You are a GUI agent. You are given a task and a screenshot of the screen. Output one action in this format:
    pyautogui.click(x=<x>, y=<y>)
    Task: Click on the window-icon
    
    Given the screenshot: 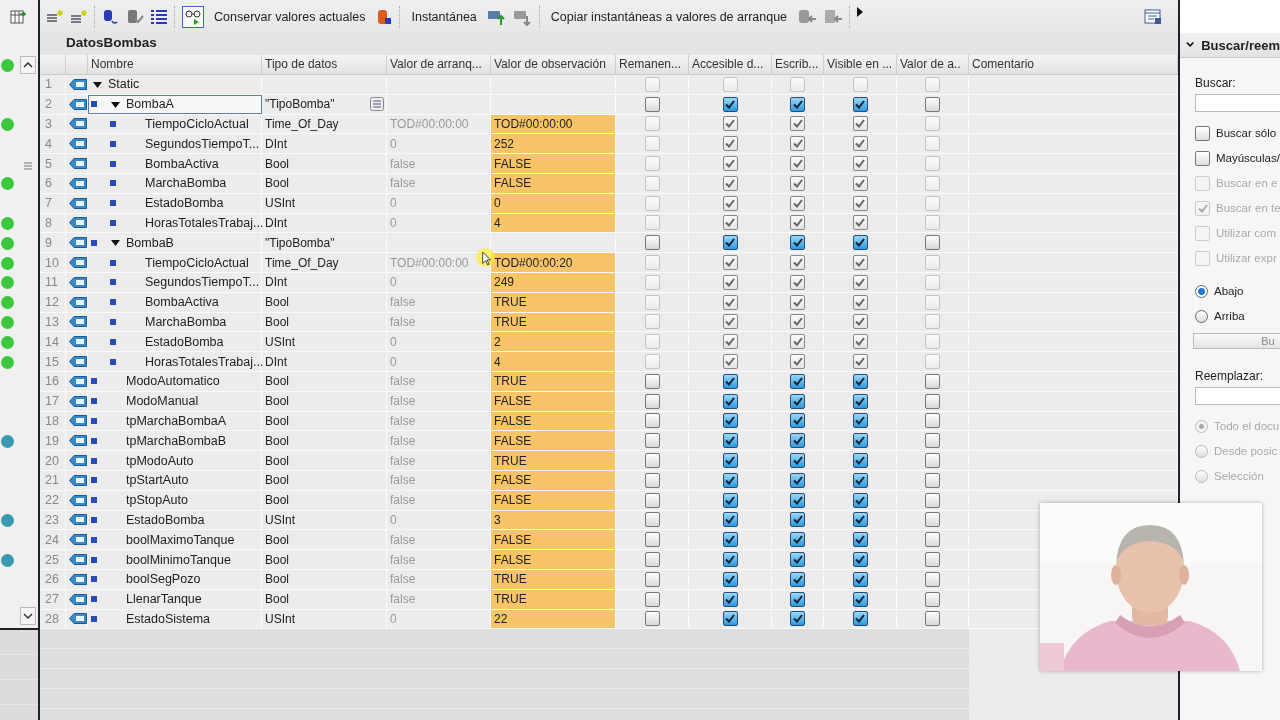 What is the action you would take?
    pyautogui.click(x=1153, y=16)
    